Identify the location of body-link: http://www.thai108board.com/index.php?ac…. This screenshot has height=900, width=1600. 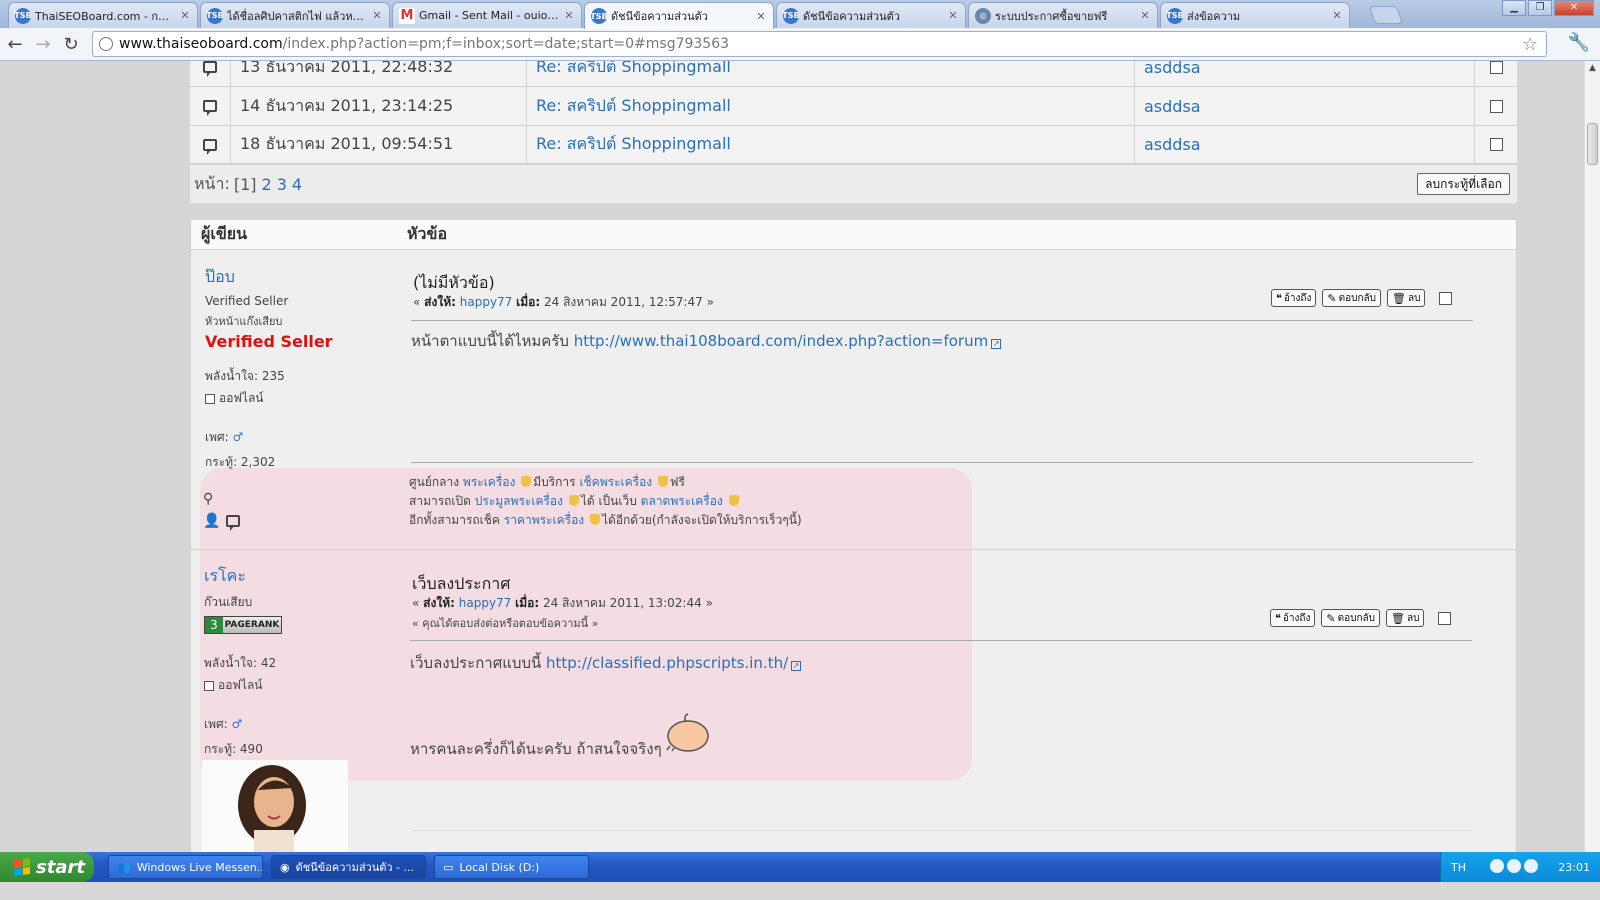
(781, 341).